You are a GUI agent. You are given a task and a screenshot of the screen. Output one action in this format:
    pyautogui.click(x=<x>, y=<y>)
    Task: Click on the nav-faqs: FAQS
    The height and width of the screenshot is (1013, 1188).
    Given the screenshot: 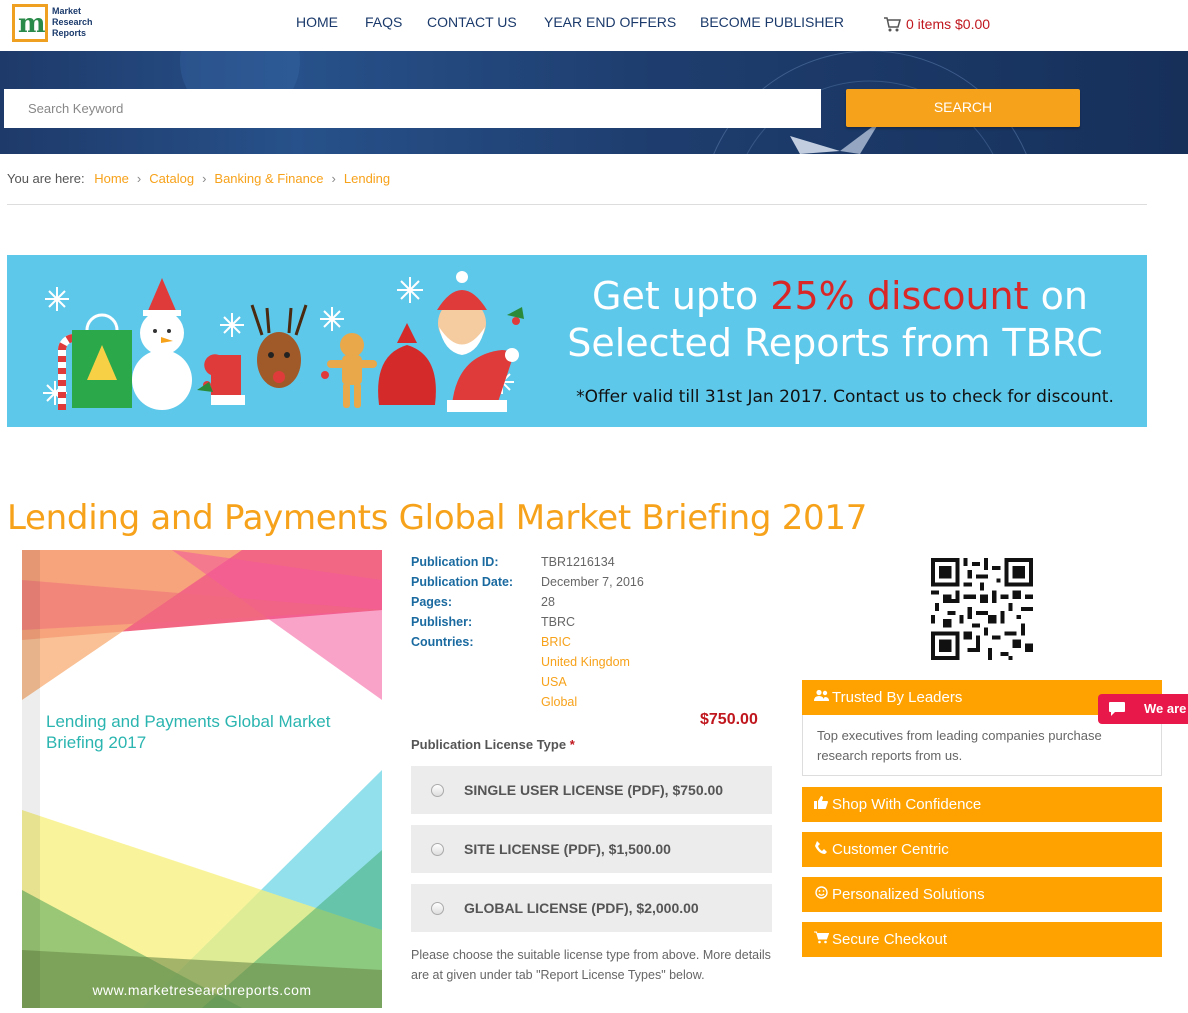 What is the action you would take?
    pyautogui.click(x=383, y=22)
    